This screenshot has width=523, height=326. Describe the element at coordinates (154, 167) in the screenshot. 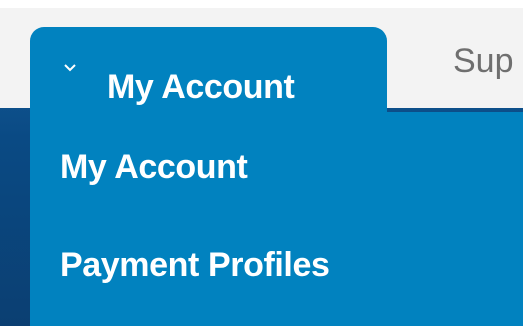

I see `menu-item-my-account: My Account` at that location.